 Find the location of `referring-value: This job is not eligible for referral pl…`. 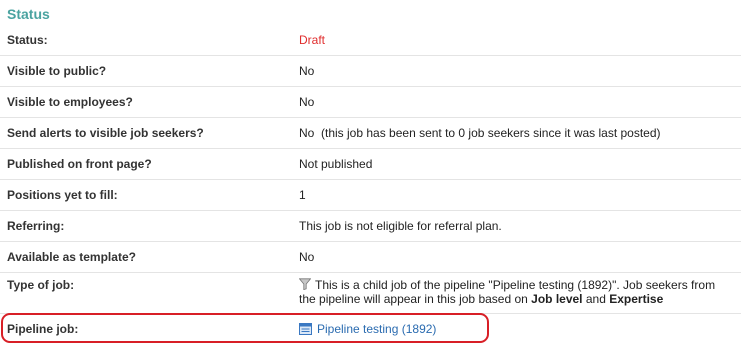

referring-value: This job is not eligible for referral pl… is located at coordinates (400, 226).